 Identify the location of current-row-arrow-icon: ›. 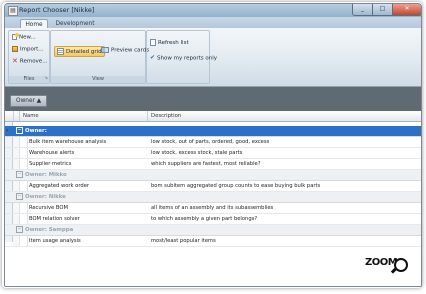
(7, 130).